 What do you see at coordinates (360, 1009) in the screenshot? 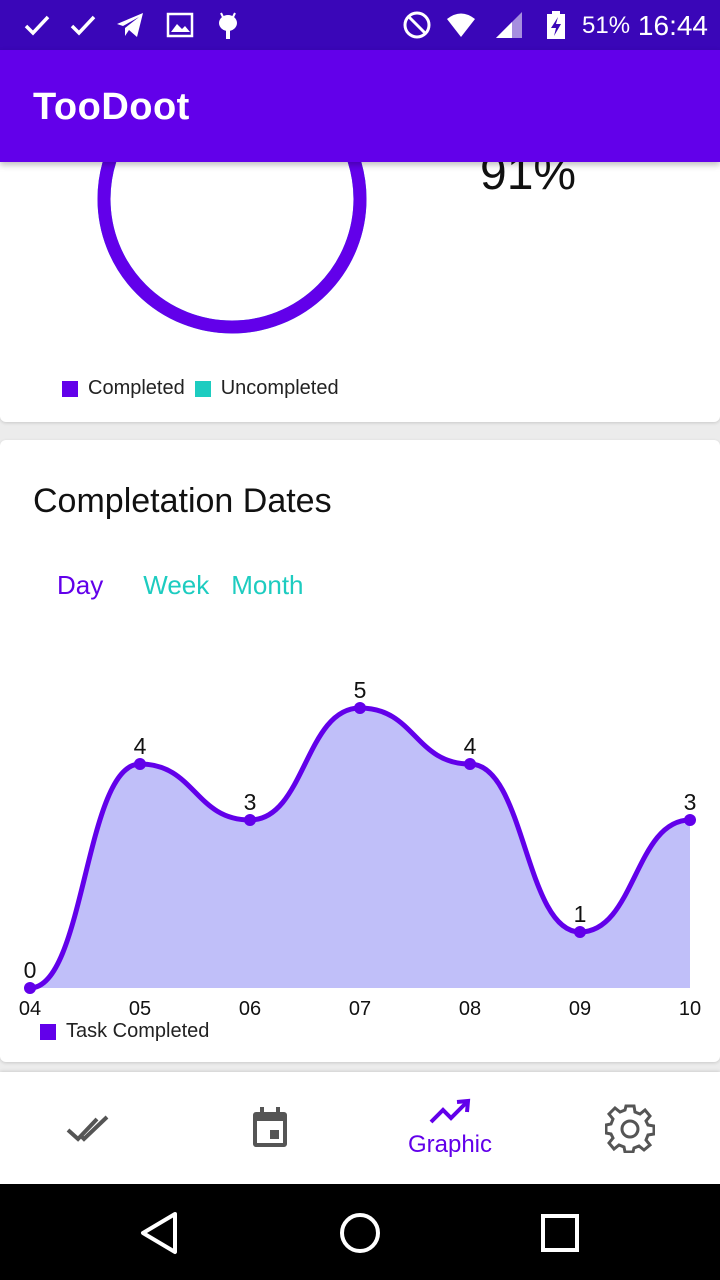
I see `x-tick-label: 07` at bounding box center [360, 1009].